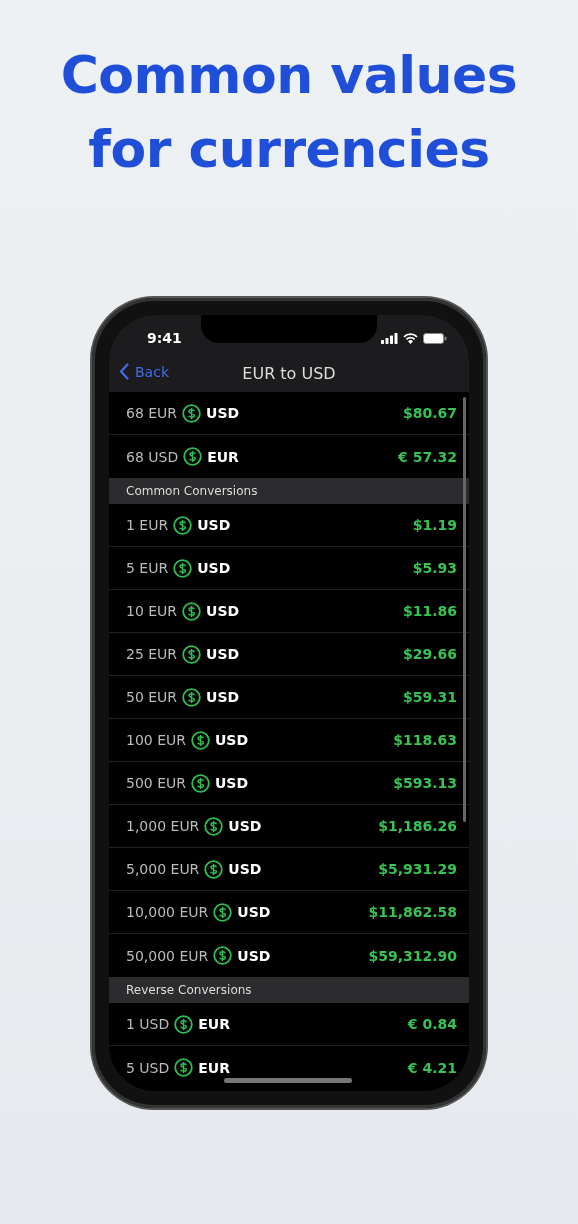 Image resolution: width=578 pixels, height=1224 pixels. What do you see at coordinates (289, 990) in the screenshot?
I see `section-header: Reverse Conversions` at bounding box center [289, 990].